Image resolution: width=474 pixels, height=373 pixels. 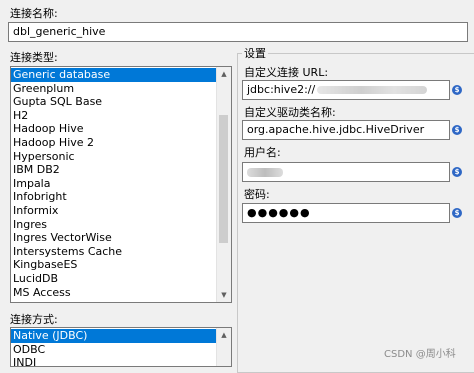 What do you see at coordinates (121, 157) in the screenshot?
I see `list-item: Hypersonic` at bounding box center [121, 157].